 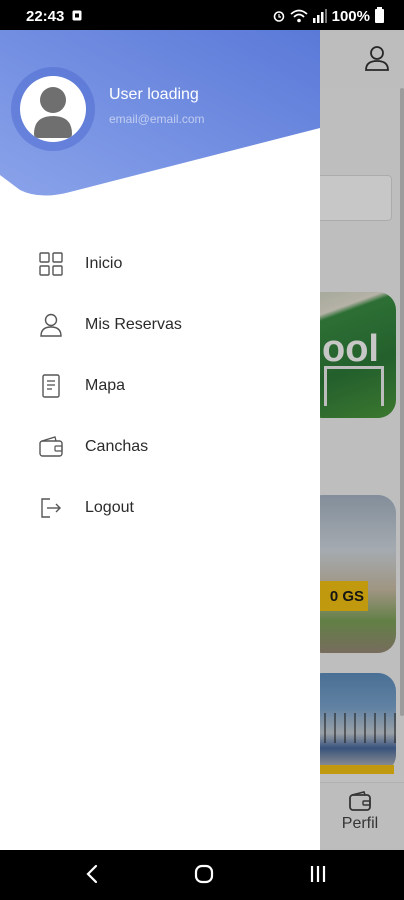 What do you see at coordinates (202, 15) in the screenshot?
I see `status-bar: 22:43 100%` at bounding box center [202, 15].